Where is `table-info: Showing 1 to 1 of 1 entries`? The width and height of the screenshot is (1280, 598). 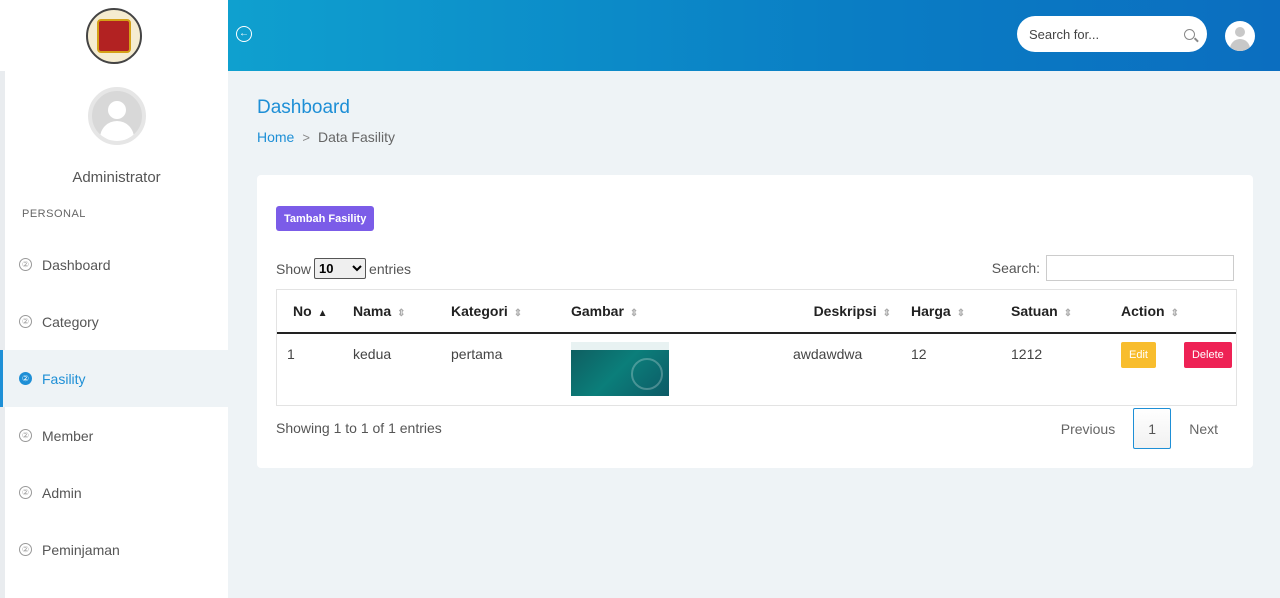
table-info: Showing 1 to 1 of 1 entries is located at coordinates (359, 428).